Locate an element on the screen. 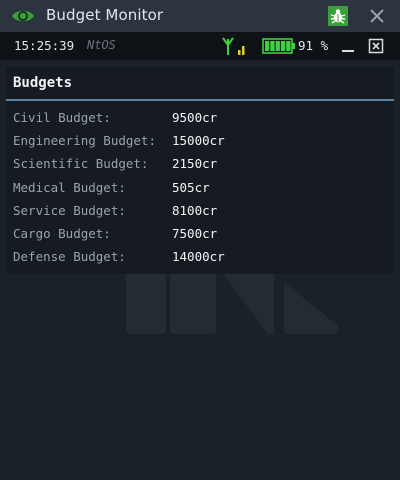 This screenshot has height=480, width=400. panel-header: Budgets is located at coordinates (200, 84).